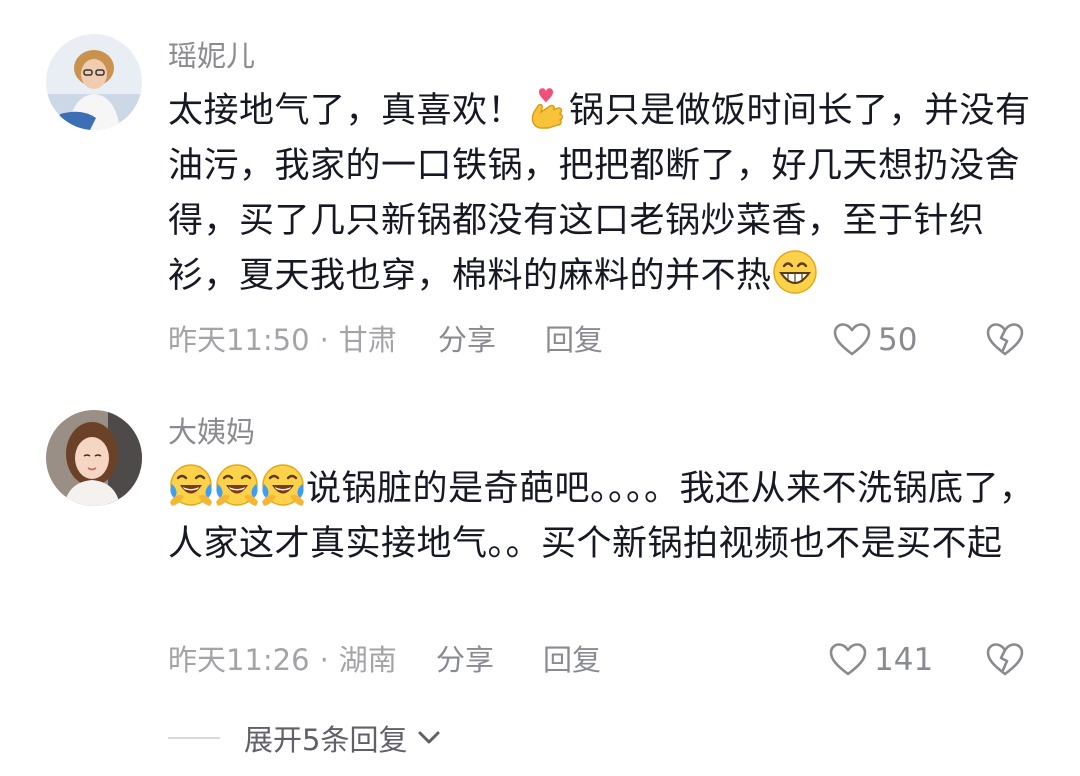 This screenshot has height=776, width=1080. Describe the element at coordinates (367, 340) in the screenshot. I see `location: 甘肃` at that location.